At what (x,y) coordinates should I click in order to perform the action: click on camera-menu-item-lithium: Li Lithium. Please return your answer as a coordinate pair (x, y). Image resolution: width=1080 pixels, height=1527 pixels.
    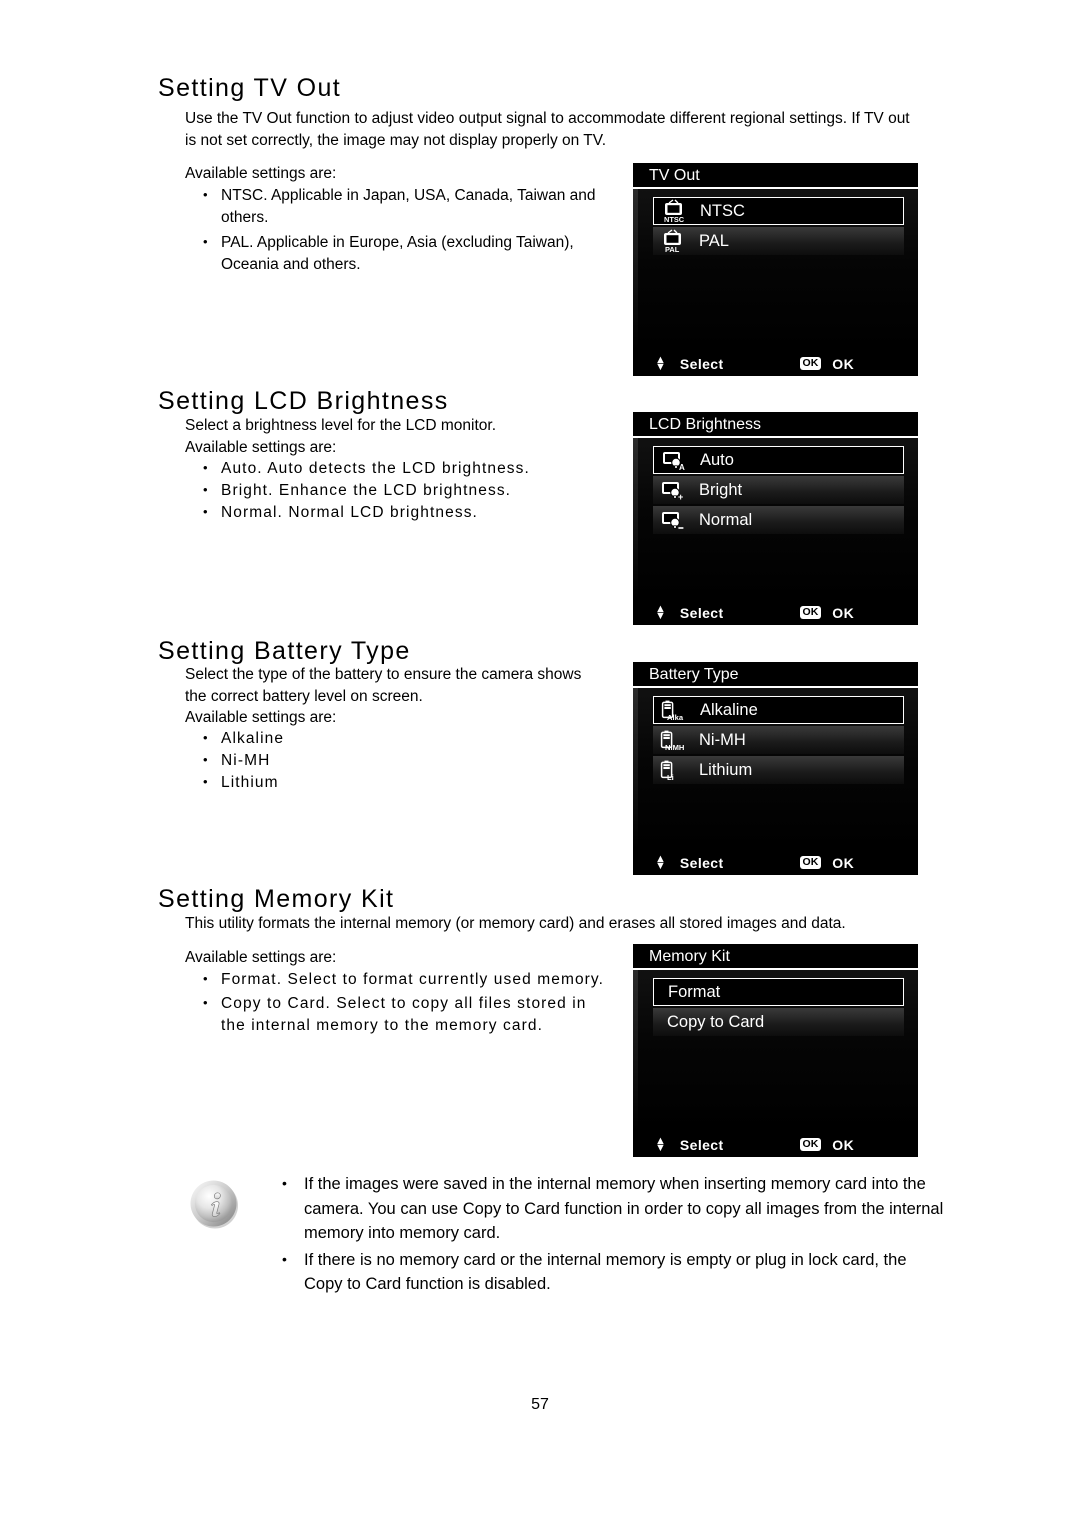
    Looking at the image, I should click on (778, 770).